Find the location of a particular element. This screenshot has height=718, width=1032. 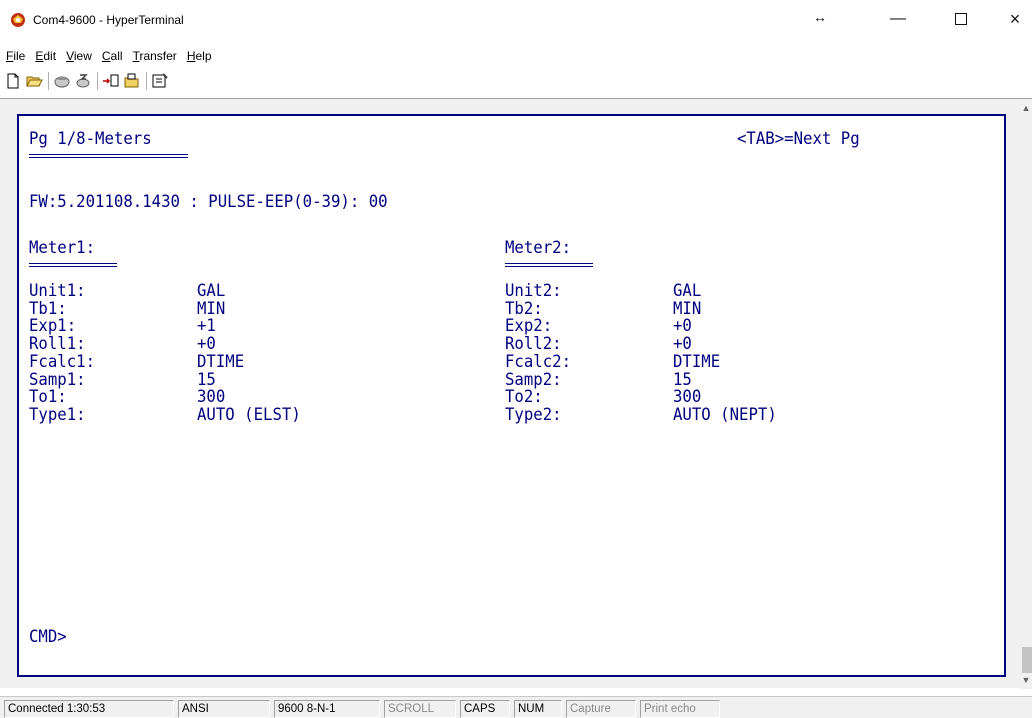

firmware-line: FW:5.201108.1430 : PULSE-EEP(0-39): 00 is located at coordinates (208, 201).